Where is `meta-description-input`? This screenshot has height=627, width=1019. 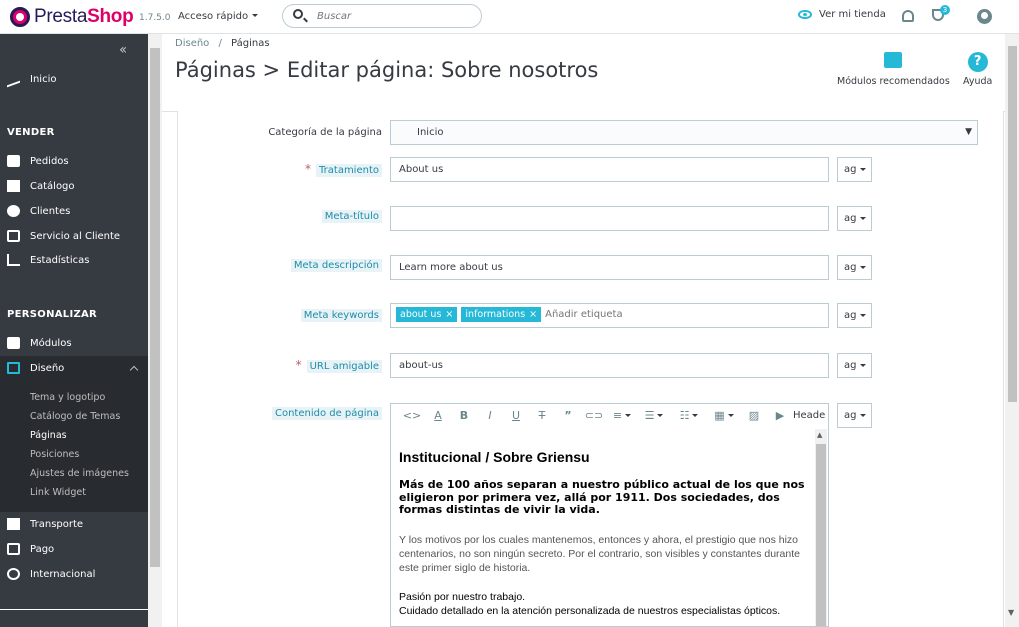
meta-description-input is located at coordinates (609, 267).